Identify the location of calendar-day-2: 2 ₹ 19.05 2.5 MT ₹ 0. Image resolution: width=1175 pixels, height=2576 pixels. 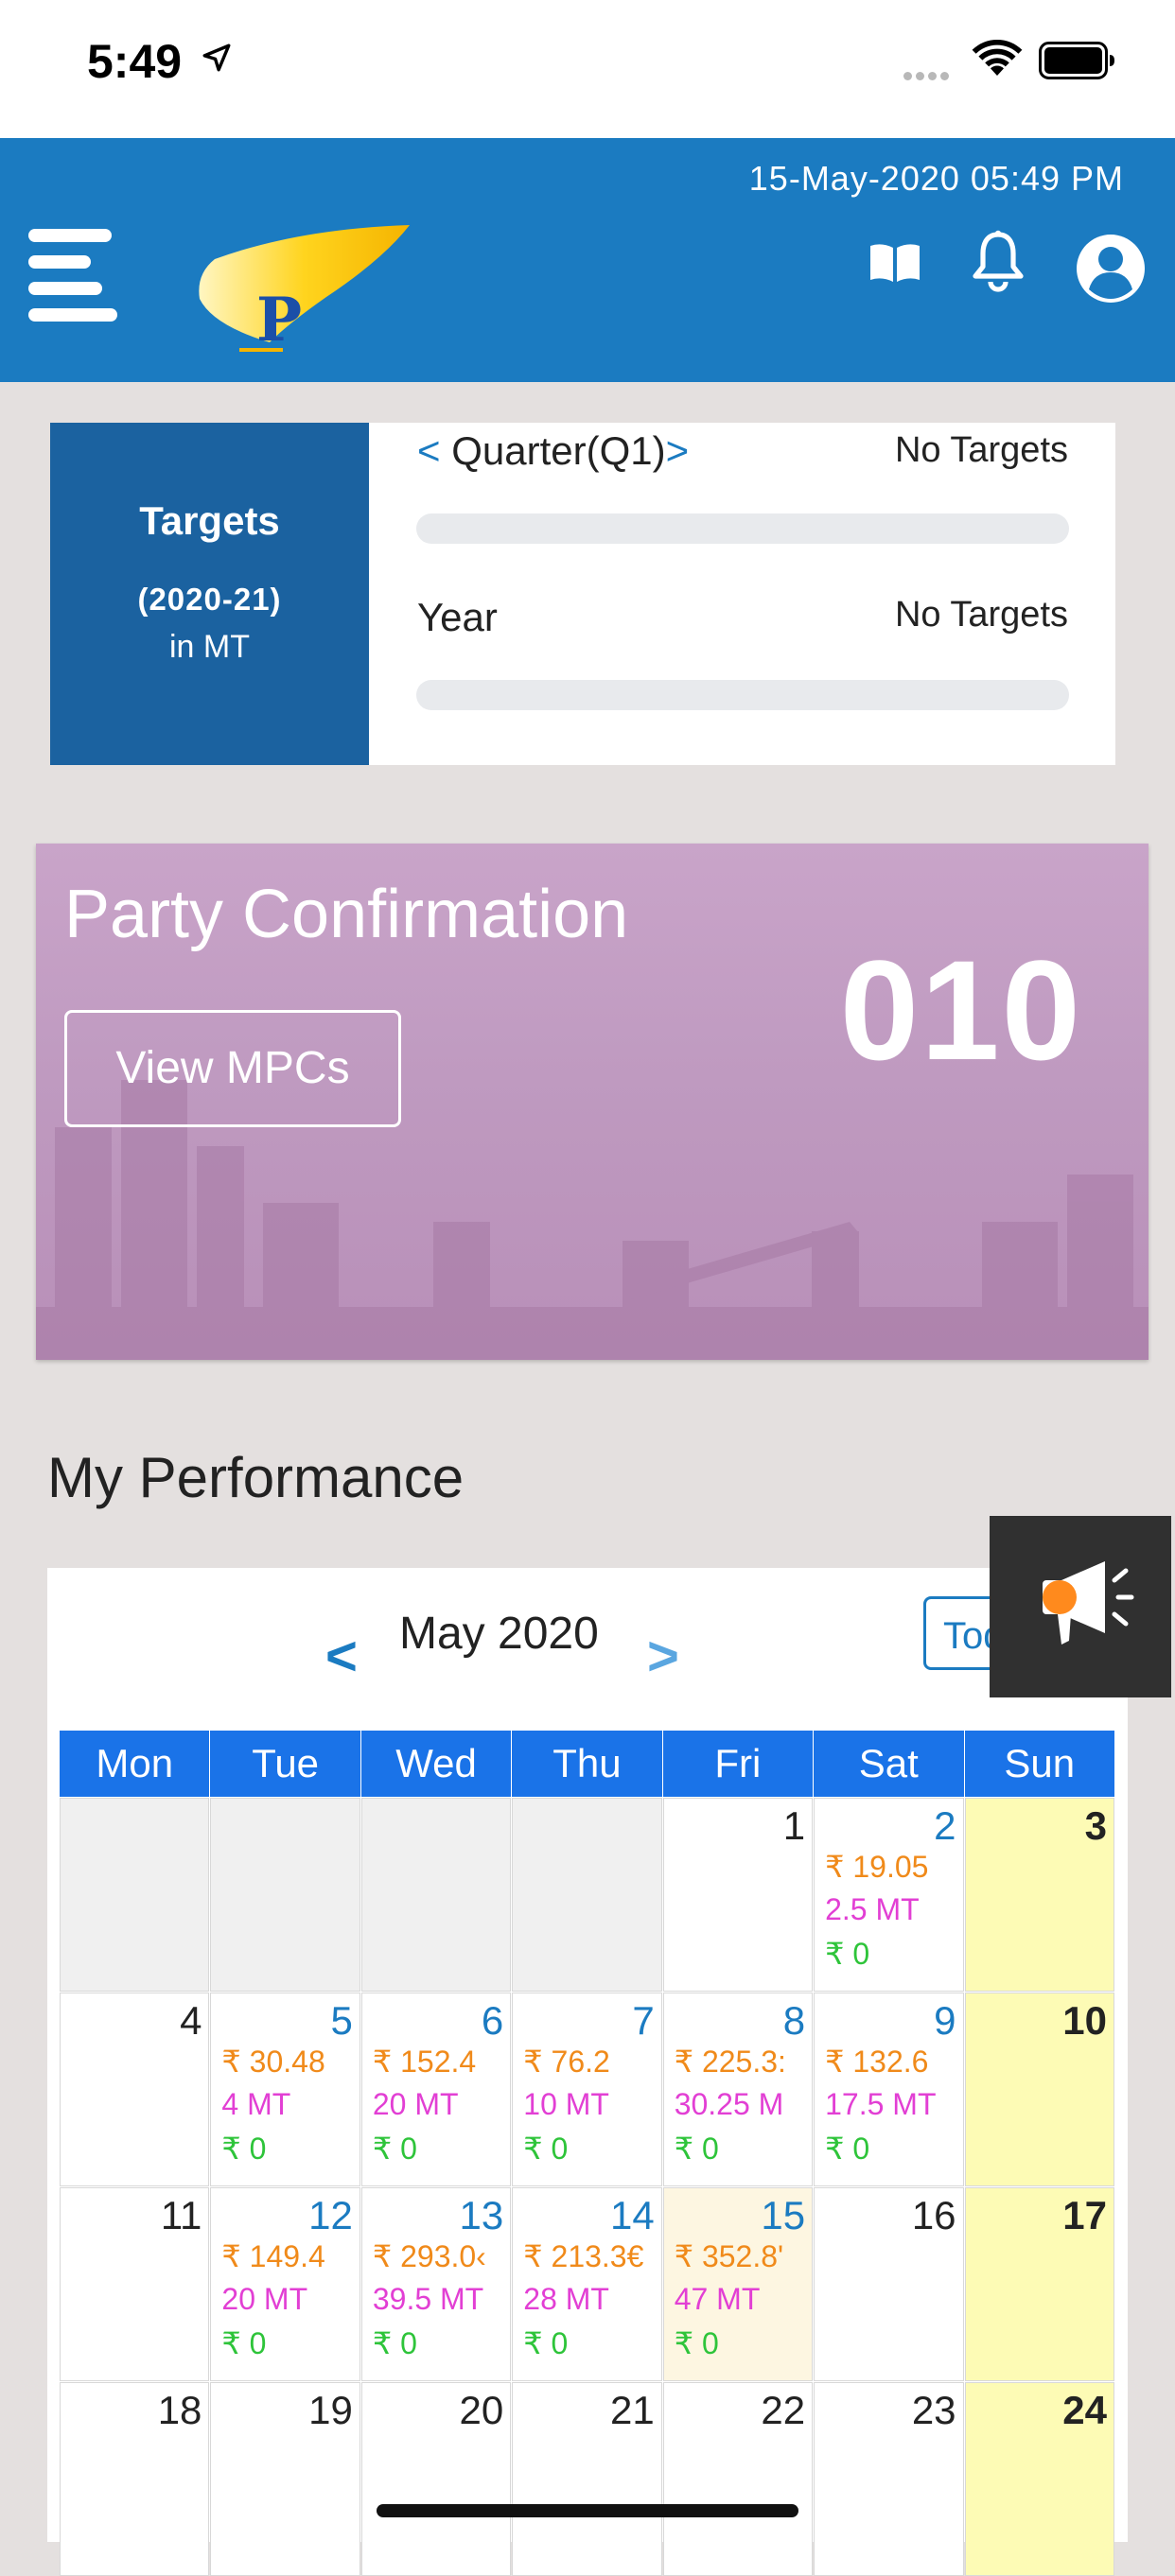
(889, 1895).